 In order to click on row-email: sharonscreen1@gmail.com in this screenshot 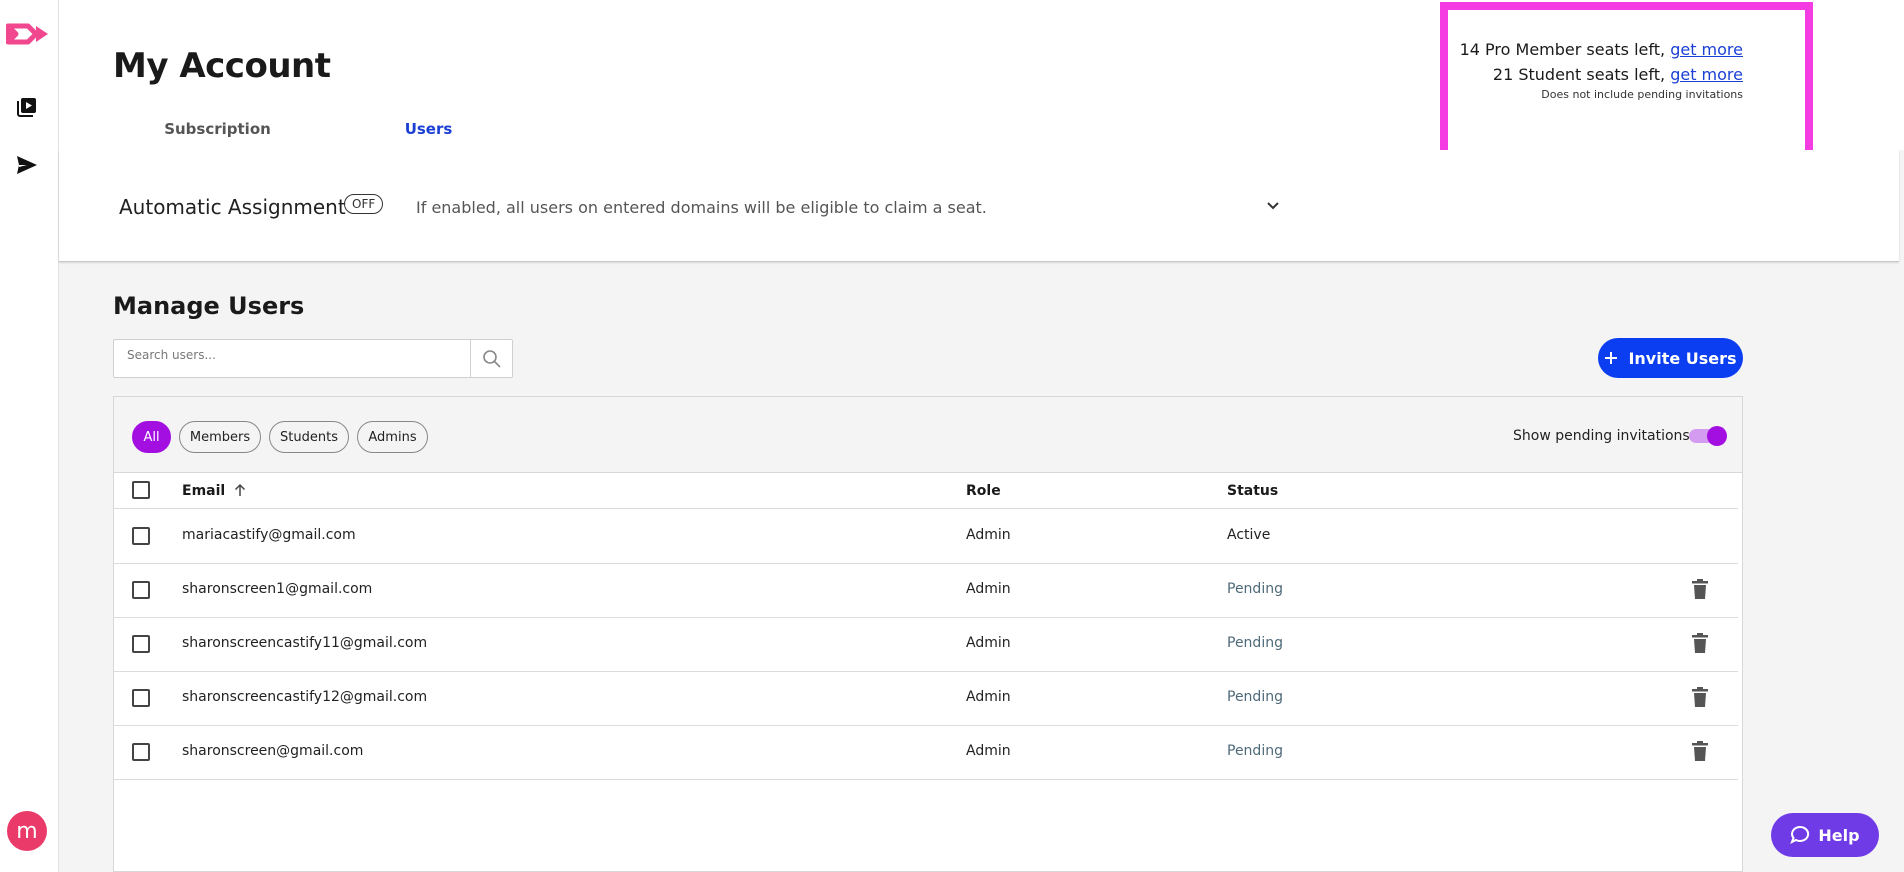, I will do `click(277, 589)`.